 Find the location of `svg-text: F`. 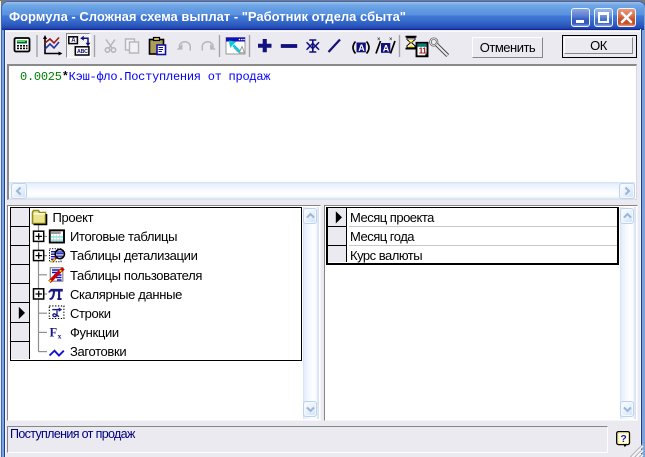

svg-text: F is located at coordinates (54, 332).